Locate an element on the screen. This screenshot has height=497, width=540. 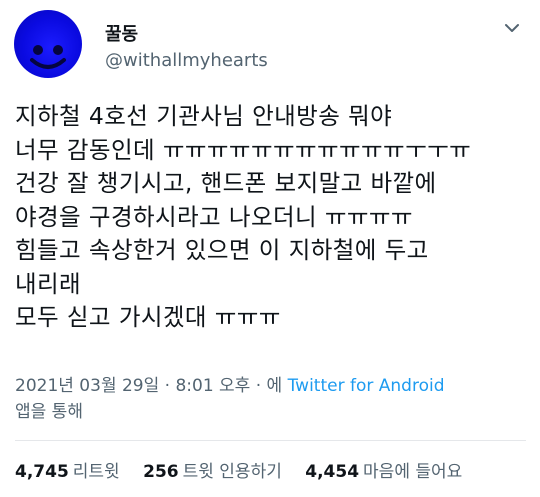
tweet-stats: 4,745 리트윗 256 트윗 인용하기 4,454 마음에 들어요 is located at coordinates (247, 469).